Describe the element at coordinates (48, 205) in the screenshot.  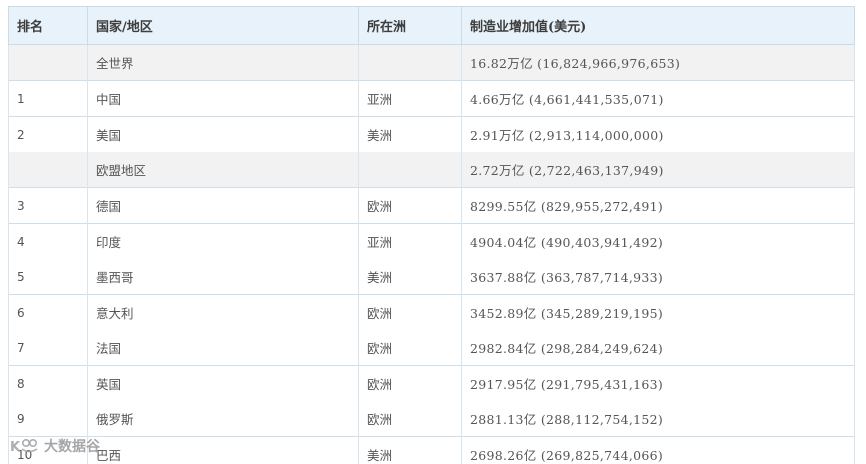
I see `cell-rank: 3` at that location.